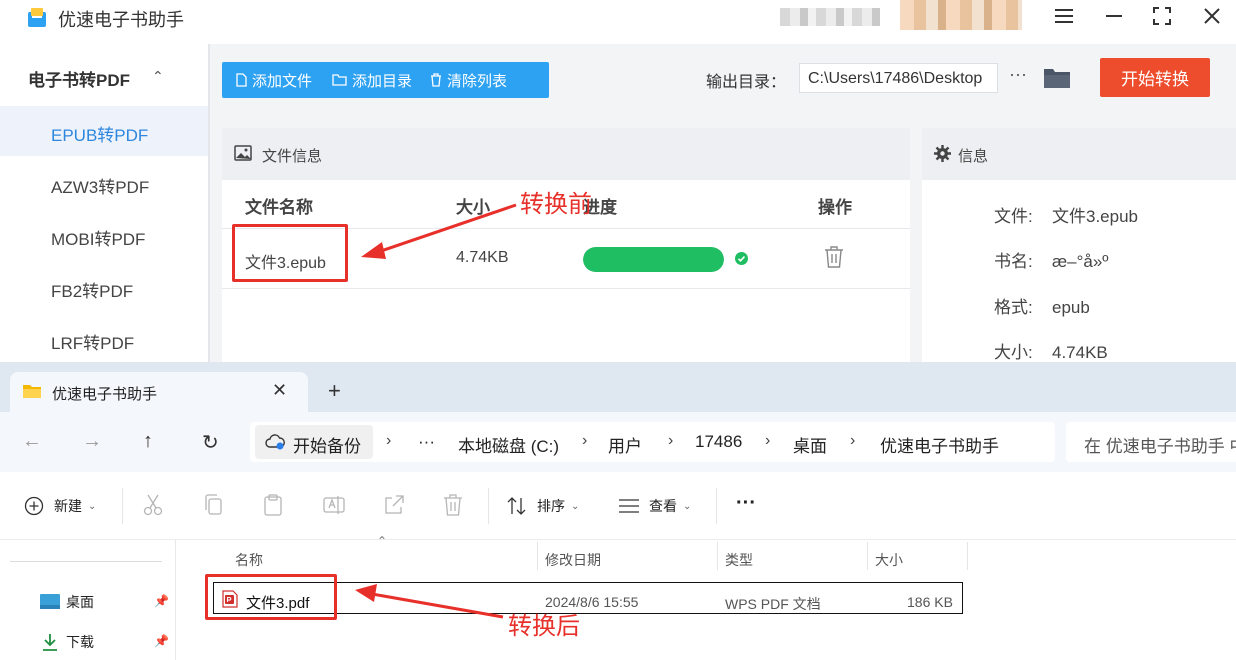 The width and height of the screenshot is (1236, 660). Describe the element at coordinates (67, 642) in the screenshot. I see `nav-item-downloads: 下载` at that location.